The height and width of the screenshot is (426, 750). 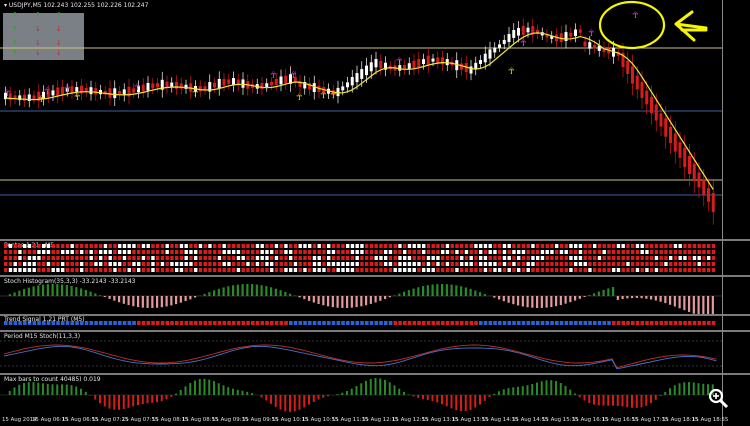 What do you see at coordinates (38, 29) in the screenshot?
I see `matrix-arrow: ↓` at bounding box center [38, 29].